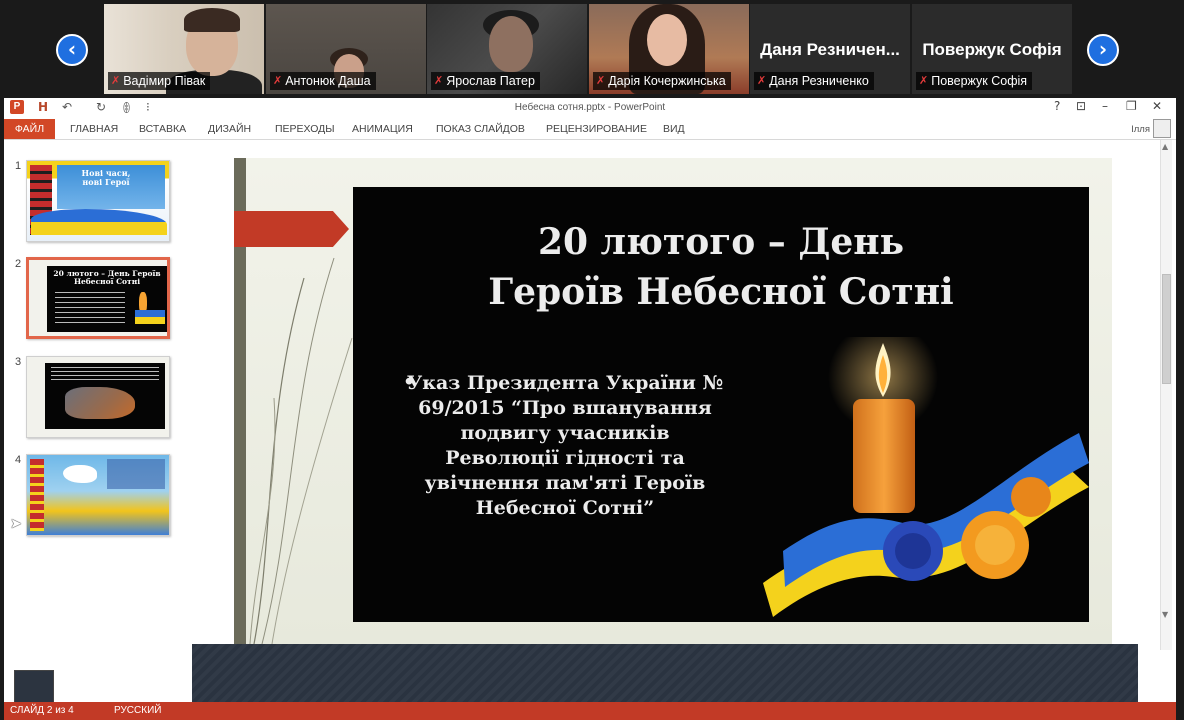  Describe the element at coordinates (98, 298) in the screenshot. I see `slide-thumbnail-active: 20 лютого – День Героїв Небесної Сотні` at that location.